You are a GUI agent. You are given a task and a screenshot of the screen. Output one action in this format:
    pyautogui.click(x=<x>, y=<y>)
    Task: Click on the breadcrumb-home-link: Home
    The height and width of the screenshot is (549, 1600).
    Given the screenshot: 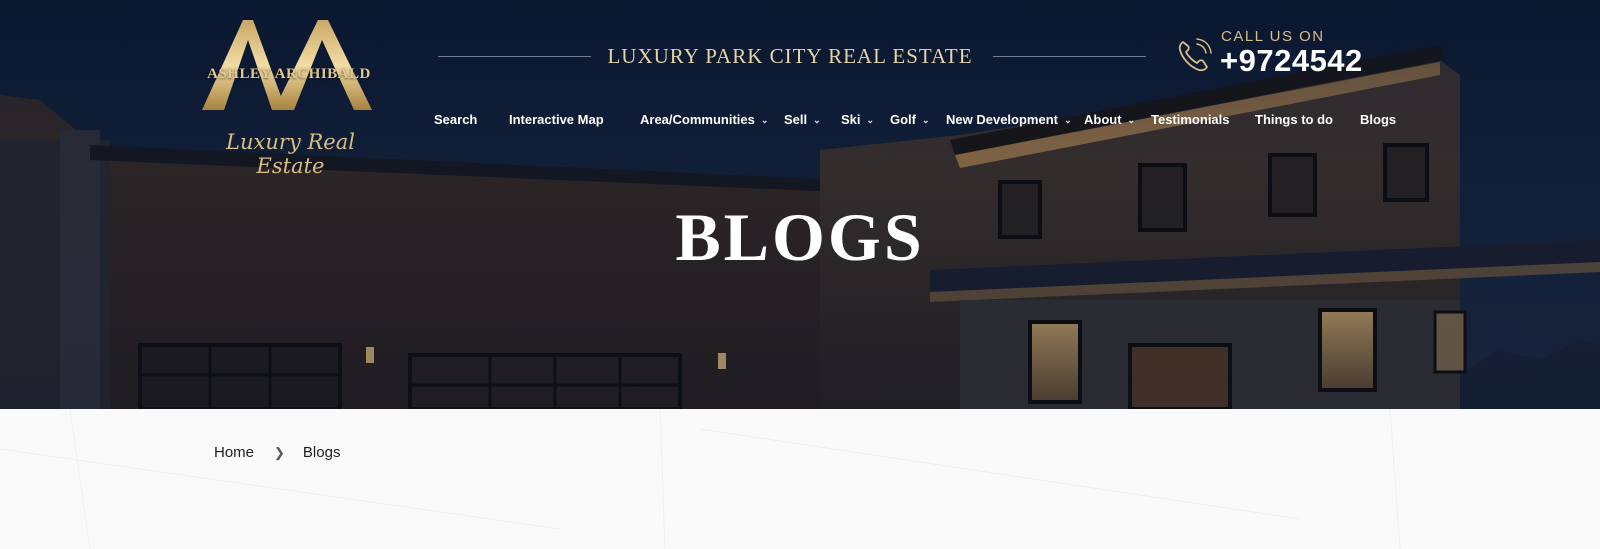 What is the action you would take?
    pyautogui.click(x=234, y=452)
    